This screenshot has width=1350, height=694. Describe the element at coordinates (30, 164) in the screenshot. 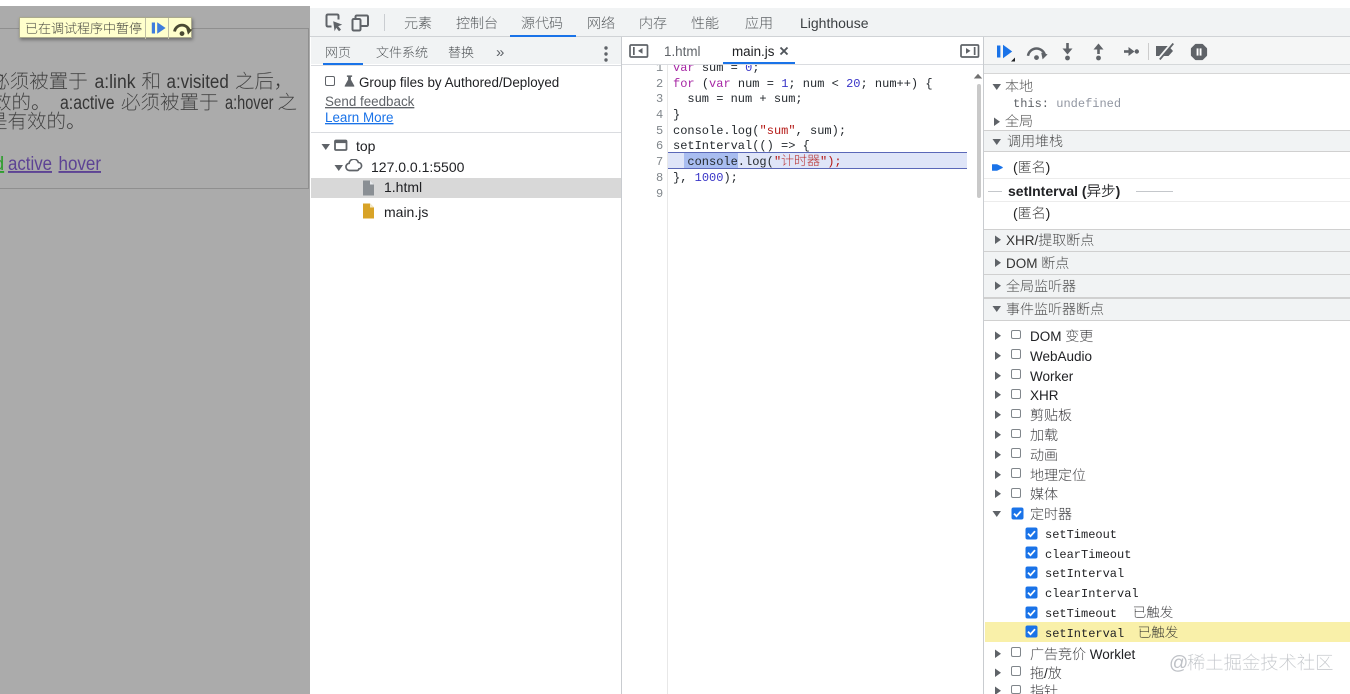

I see `svg-text: active` at that location.